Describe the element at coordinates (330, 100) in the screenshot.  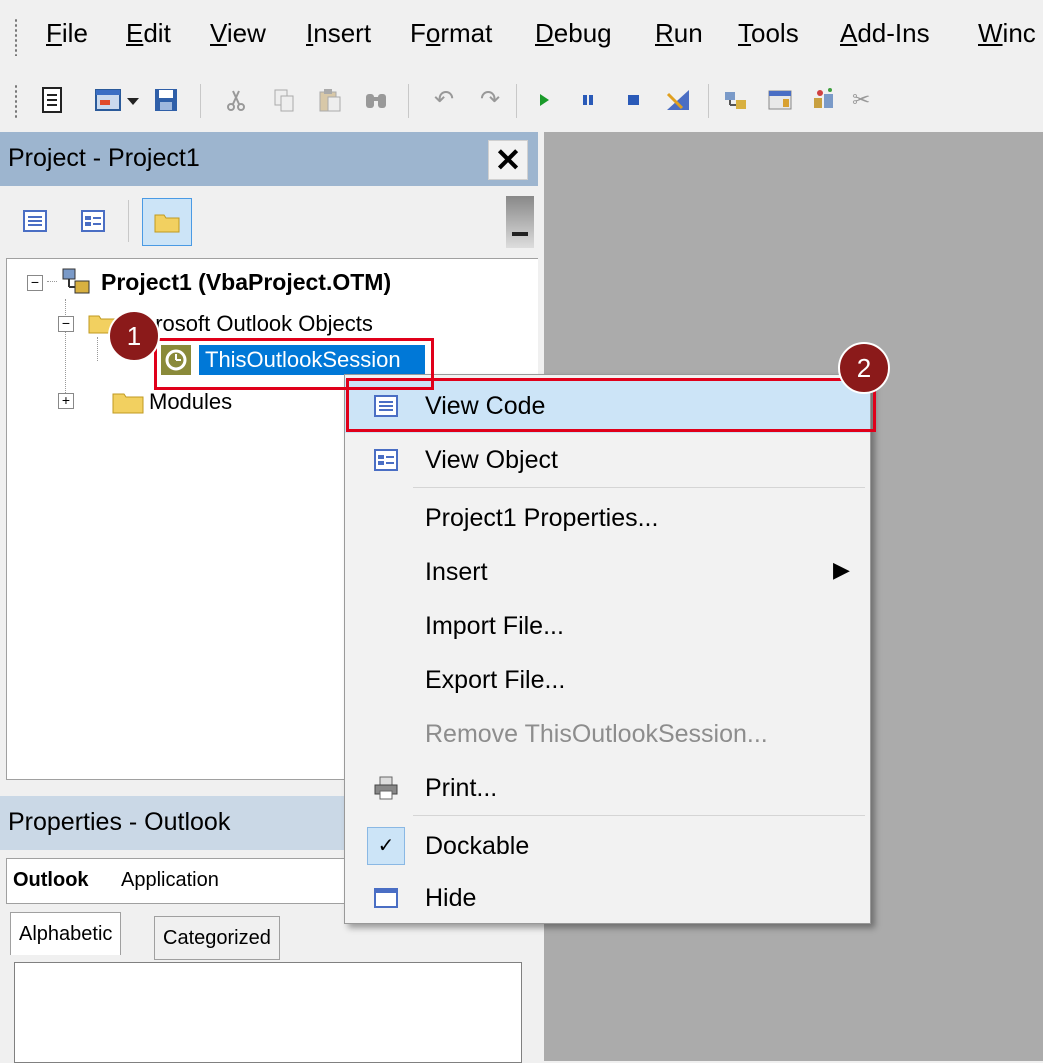
I see `paste-icon` at that location.